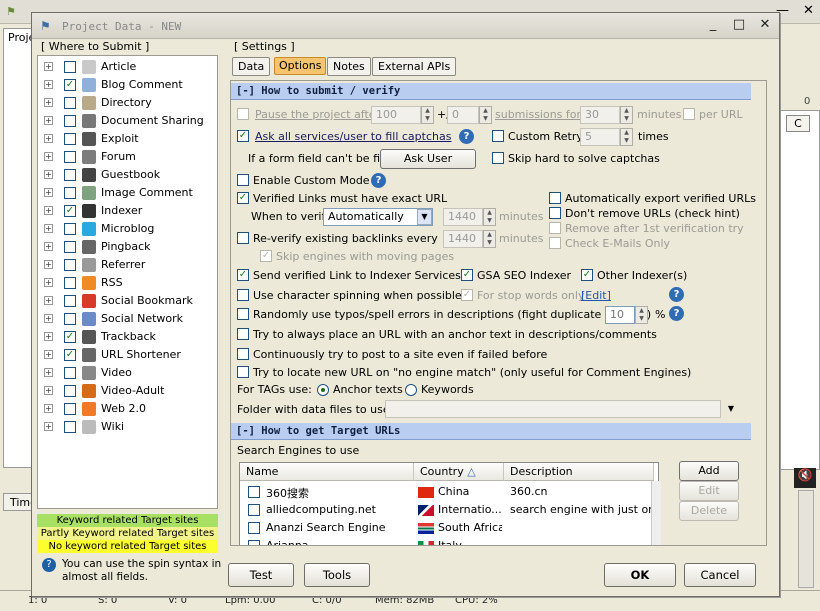 Image resolution: width=820 pixels, height=611 pixels. Describe the element at coordinates (587, 275) in the screenshot. I see `other-indexer-checkbox: ✓` at that location.